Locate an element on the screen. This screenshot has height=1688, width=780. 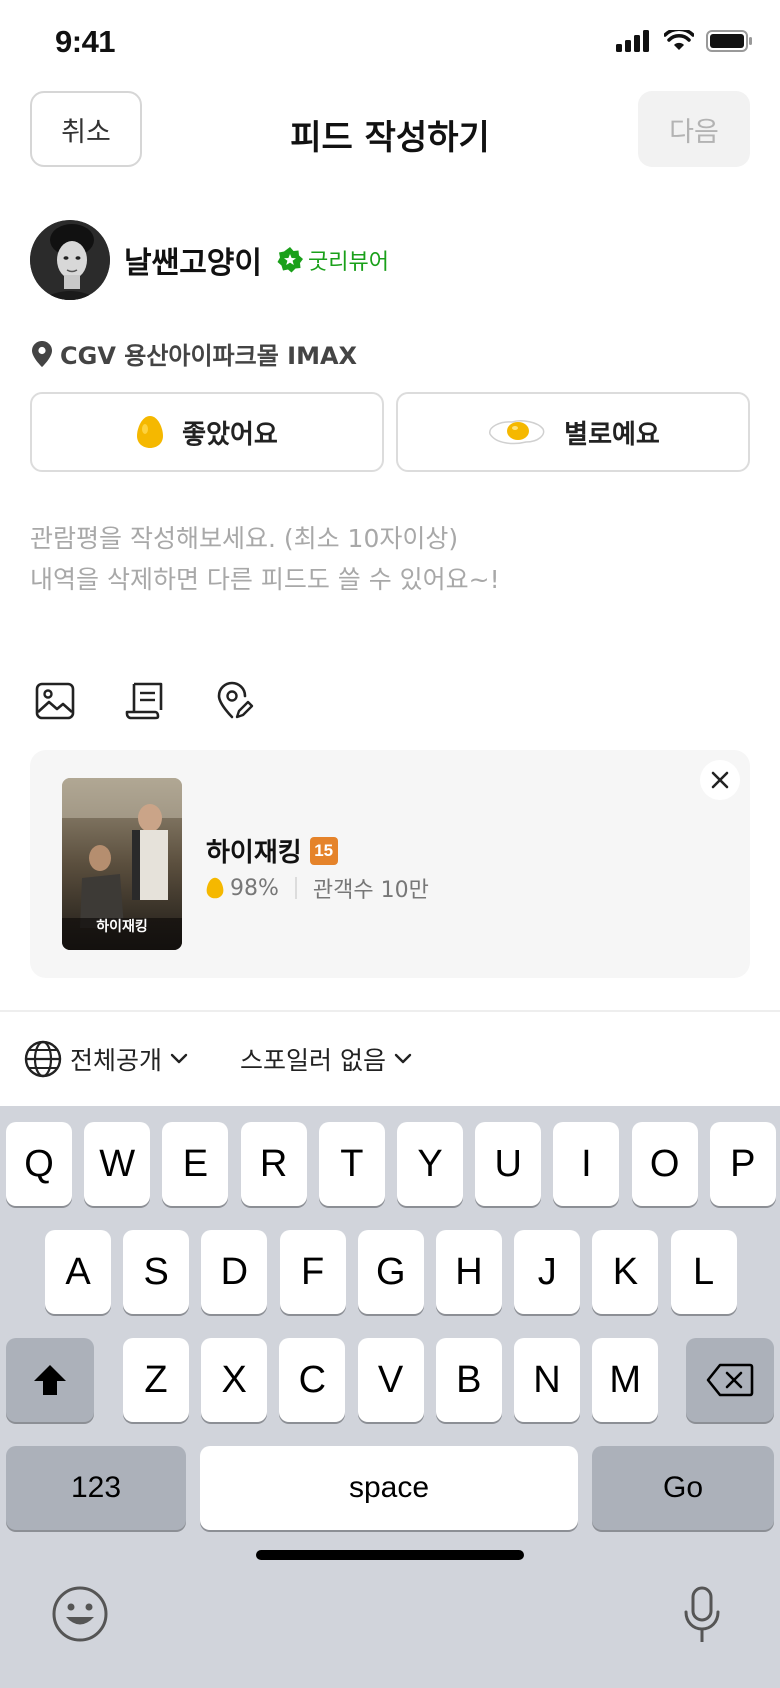
image-attach-button is located at coordinates (55, 701).